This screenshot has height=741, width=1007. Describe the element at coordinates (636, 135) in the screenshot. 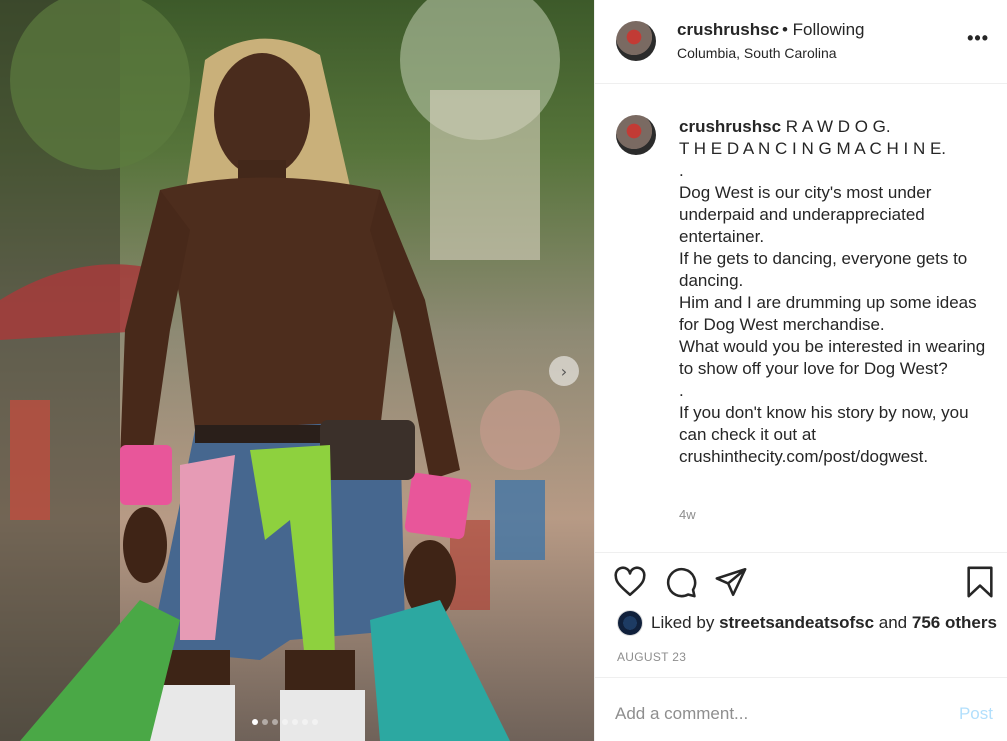

I see `caption-author-avatar` at that location.